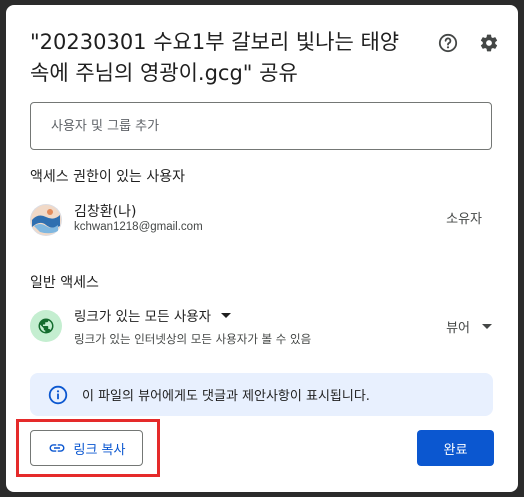  I want to click on role-dropdown: 뷰어, so click(469, 326).